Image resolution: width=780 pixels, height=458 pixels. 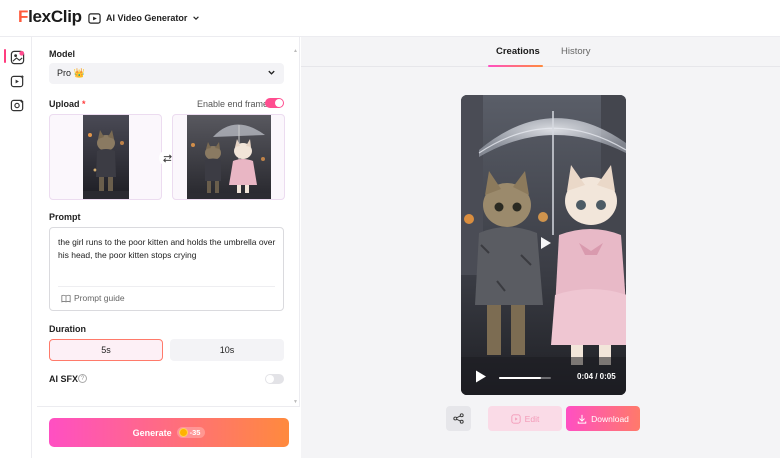 What do you see at coordinates (166, 73) in the screenshot?
I see `model-select: Pro 👑` at bounding box center [166, 73].